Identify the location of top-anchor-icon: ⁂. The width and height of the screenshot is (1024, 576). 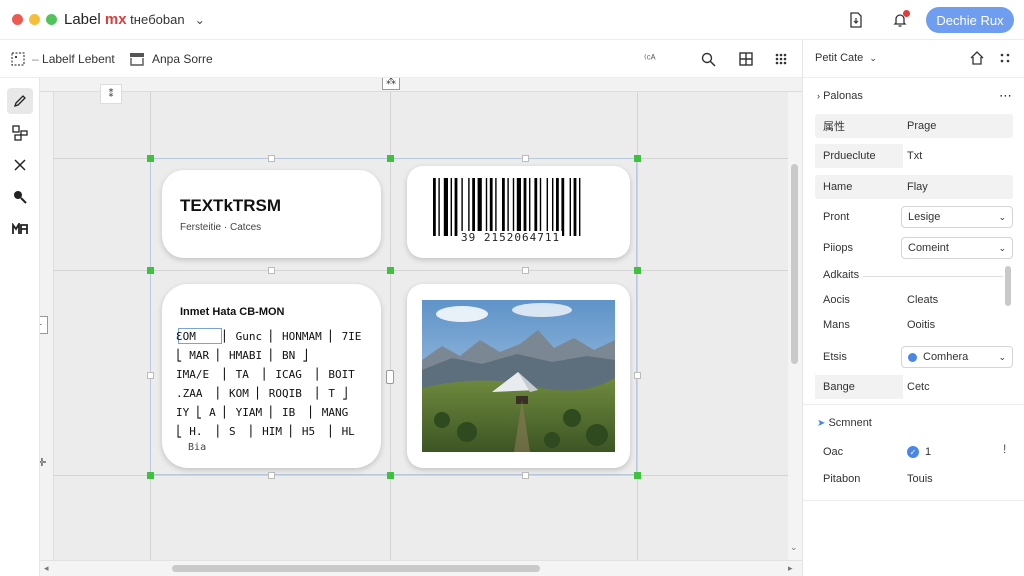
(391, 84).